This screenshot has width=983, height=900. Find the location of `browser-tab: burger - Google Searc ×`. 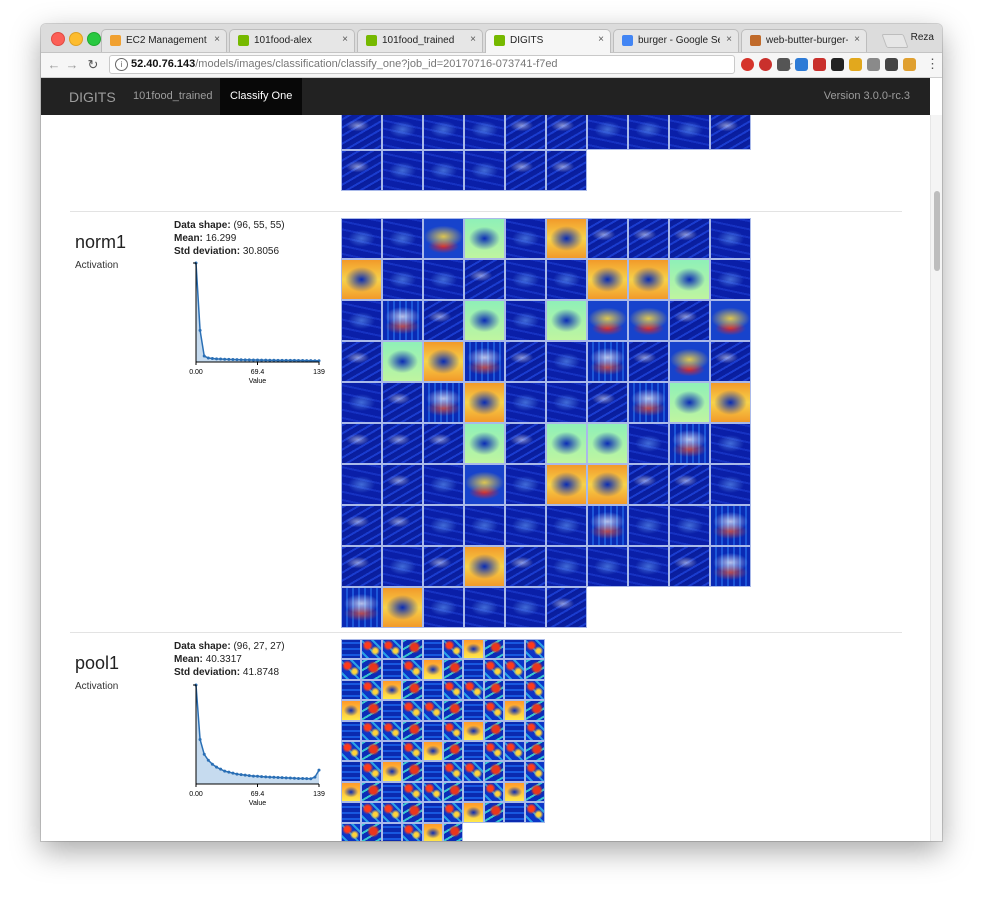

browser-tab: burger - Google Searc × is located at coordinates (676, 40).